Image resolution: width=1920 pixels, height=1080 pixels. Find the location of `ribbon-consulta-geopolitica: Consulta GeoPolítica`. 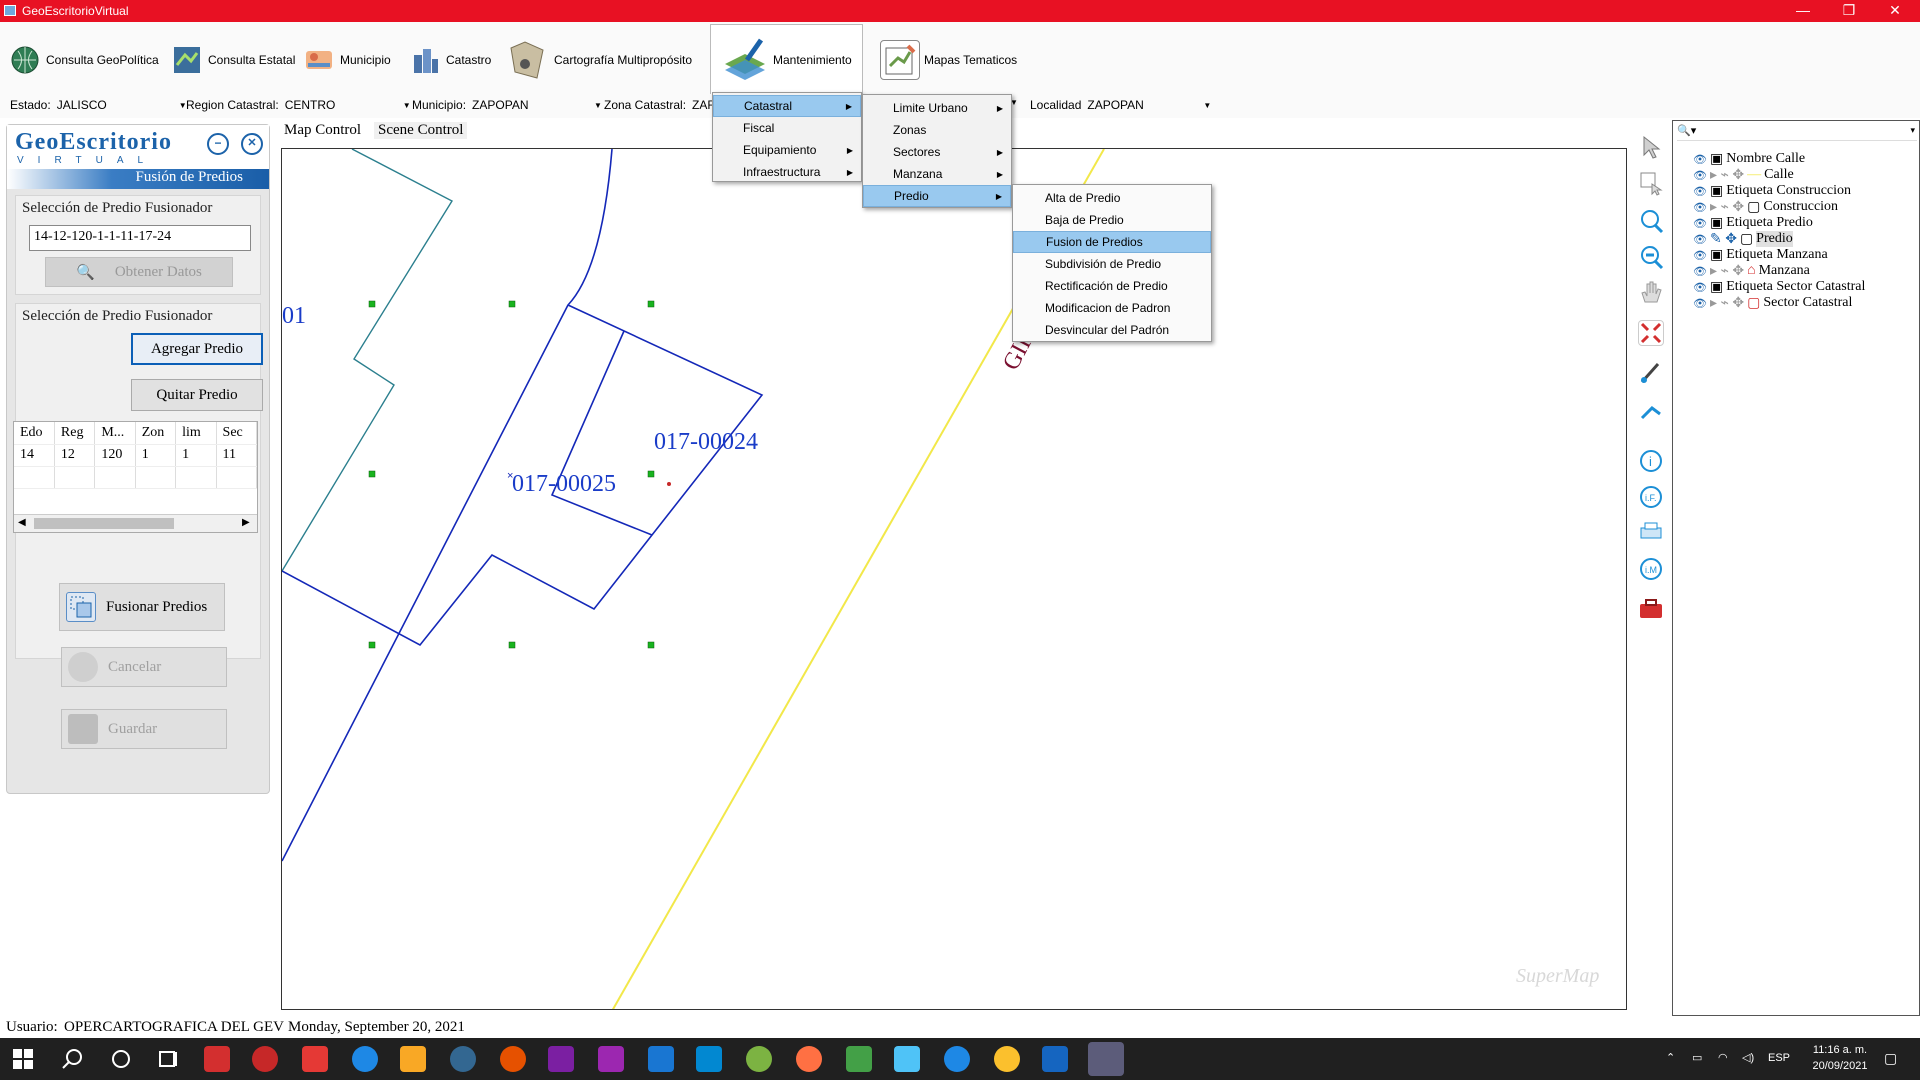

ribbon-consulta-geopolitica: Consulta GeoPolítica is located at coordinates (83, 60).